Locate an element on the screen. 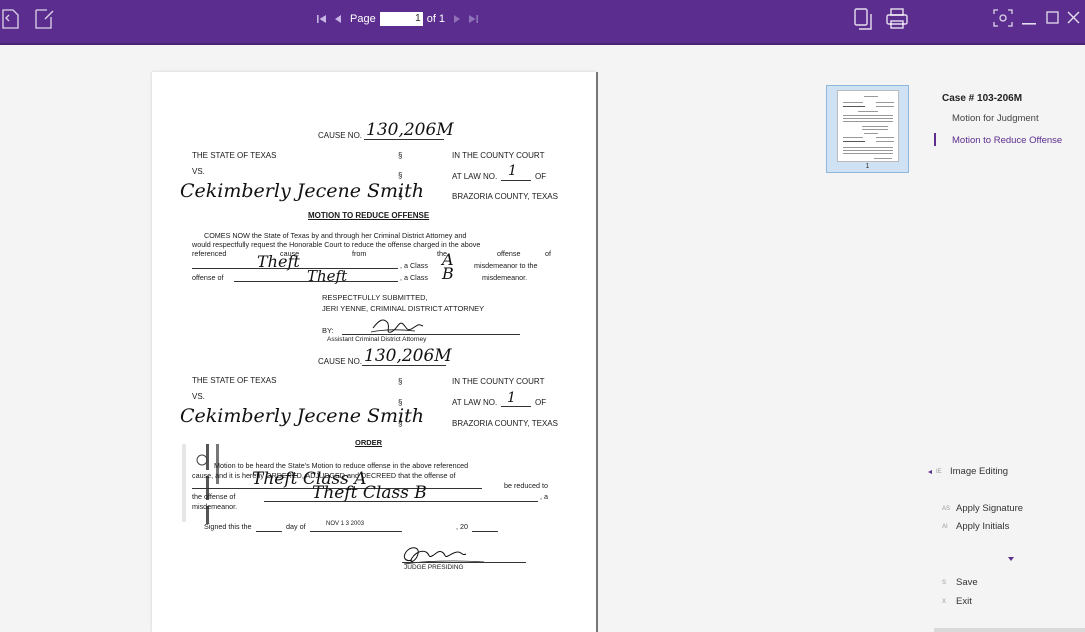 The width and height of the screenshot is (1085, 632). by-label: BY: is located at coordinates (328, 330).